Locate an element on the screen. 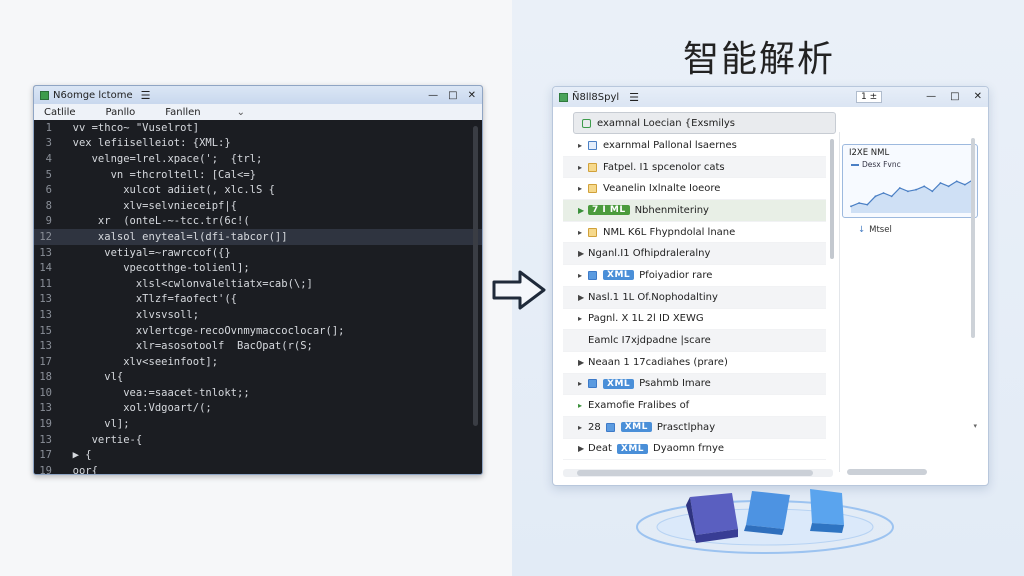 Image resolution: width=1024 pixels, height=576 pixels. code-line: 13 xol:Vdgoart/(; is located at coordinates (258, 409).